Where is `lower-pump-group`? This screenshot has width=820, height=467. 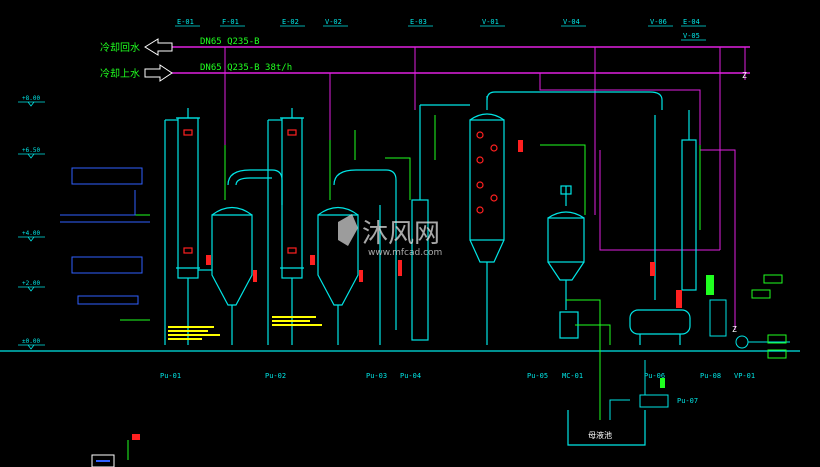 lower-pump-group is located at coordinates (639, 390).